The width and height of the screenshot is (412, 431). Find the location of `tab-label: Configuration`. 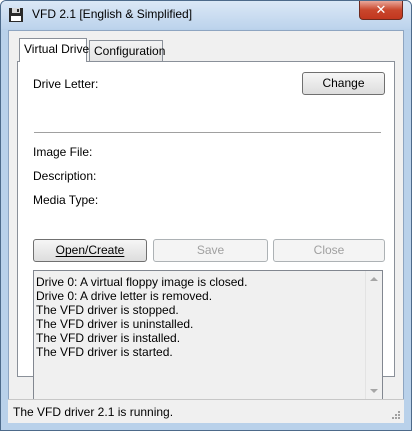

tab-label: Configuration is located at coordinates (130, 51).